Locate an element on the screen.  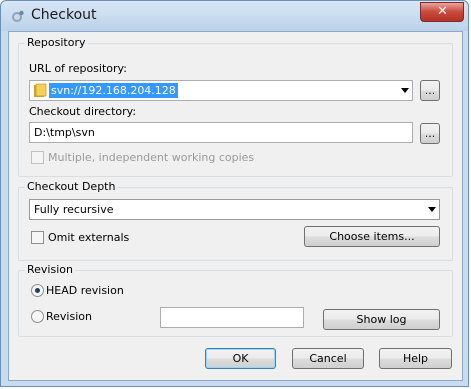
omit-externals-checkbox is located at coordinates (37, 237).